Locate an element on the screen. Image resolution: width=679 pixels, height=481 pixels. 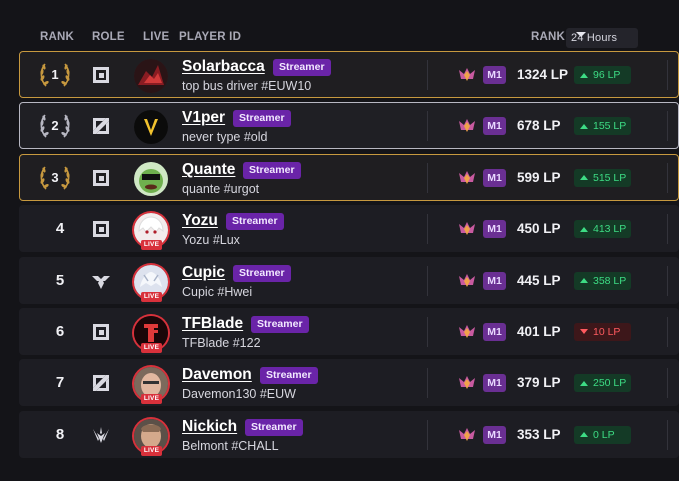
player-name-link: Nickich is located at coordinates (209, 427).